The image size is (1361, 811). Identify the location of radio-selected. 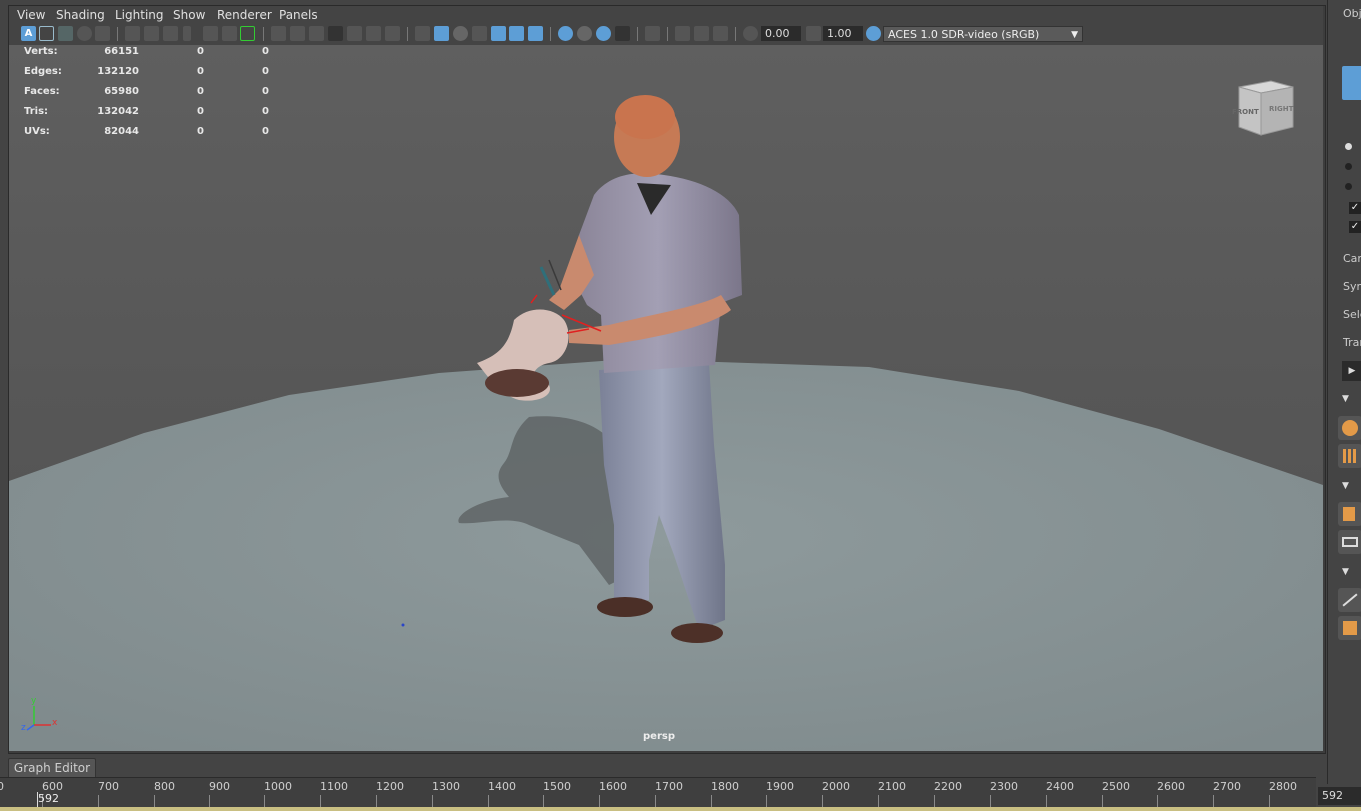
(1348, 146).